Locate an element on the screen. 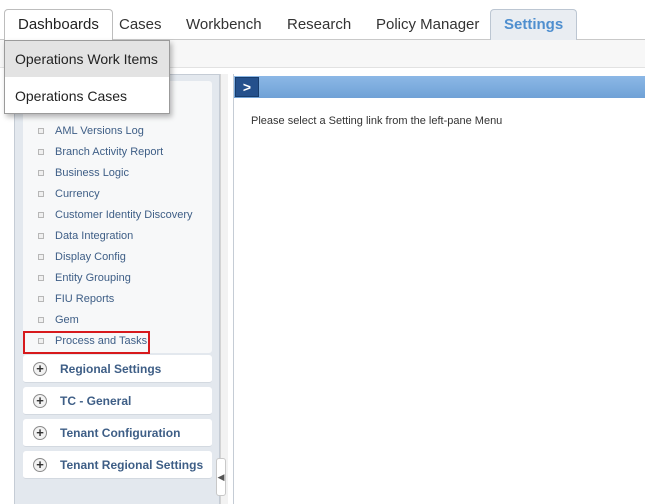 The width and height of the screenshot is (645, 504). section-label: TC - General is located at coordinates (96, 401).